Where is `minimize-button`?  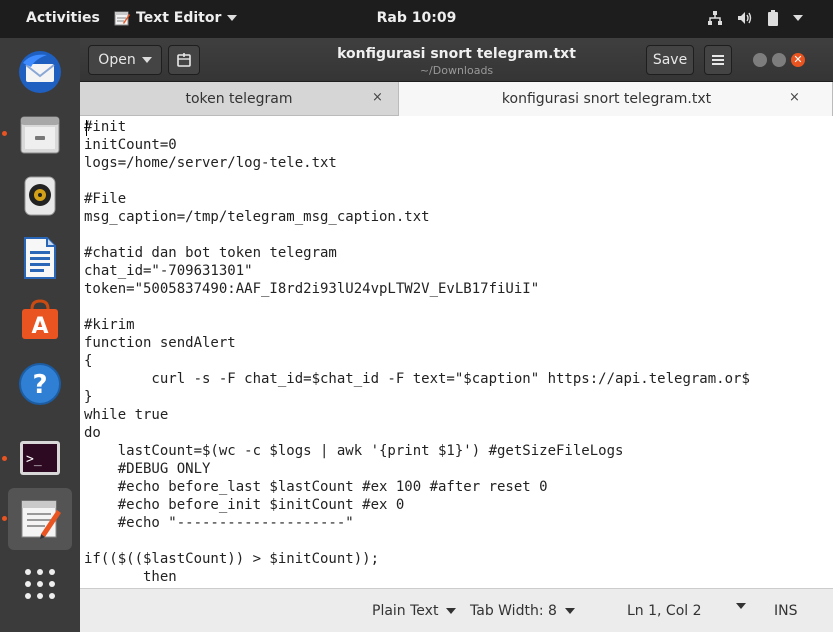
minimize-button is located at coordinates (760, 60).